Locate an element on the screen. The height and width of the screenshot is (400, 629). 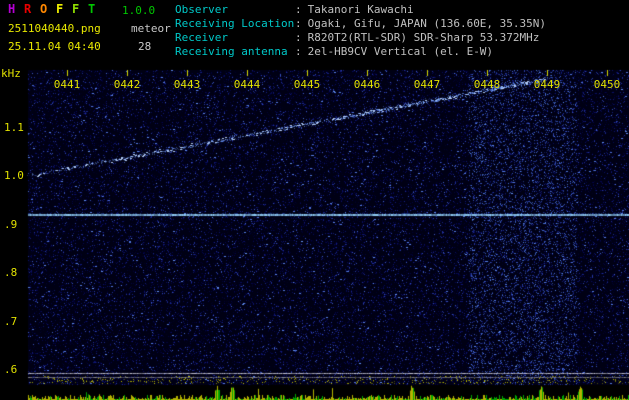
mode-label: meteor is located at coordinates (151, 28).